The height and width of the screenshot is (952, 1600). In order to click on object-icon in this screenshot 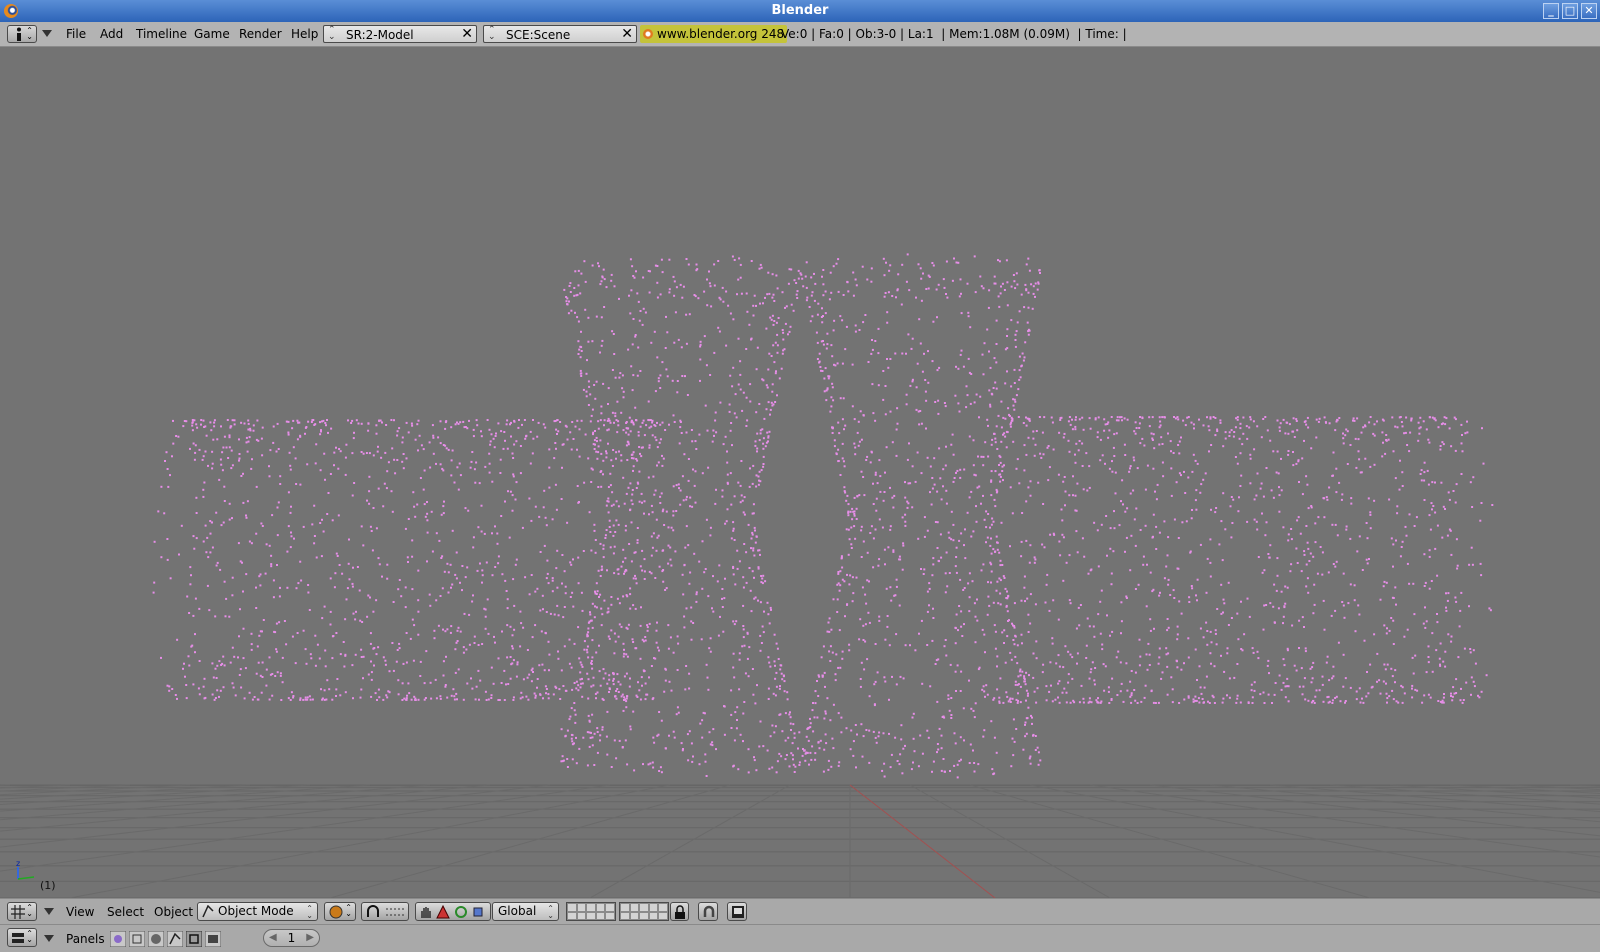, I will do `click(175, 939)`.